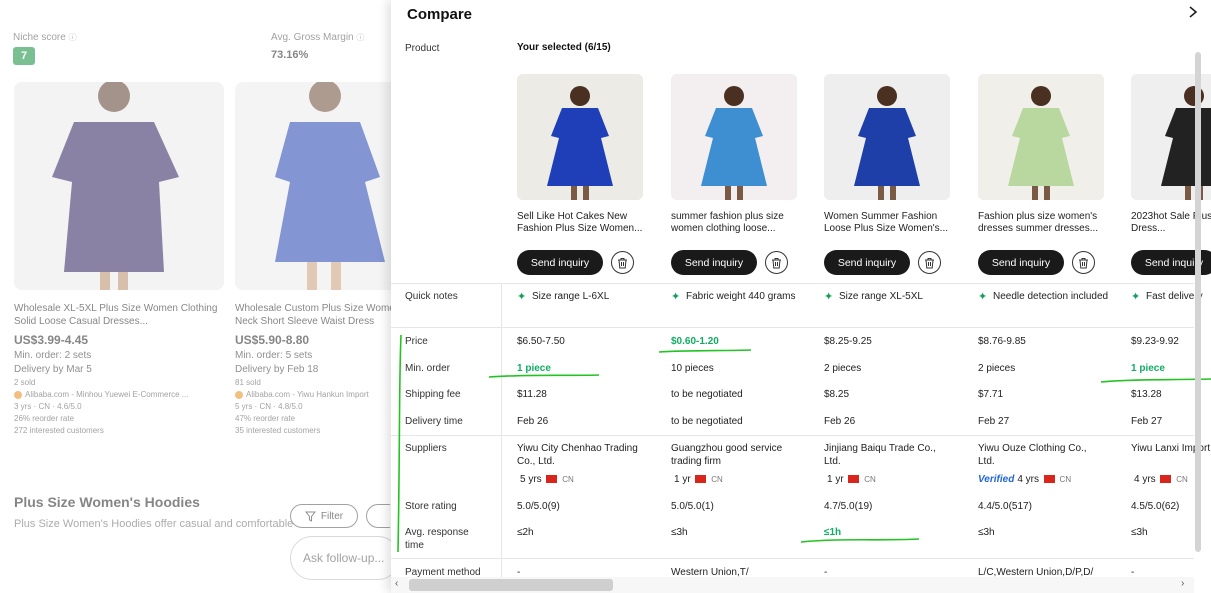 Image resolution: width=1211 pixels, height=593 pixels. What do you see at coordinates (511, 585) in the screenshot?
I see `horizontal-scroll-thumb` at bounding box center [511, 585].